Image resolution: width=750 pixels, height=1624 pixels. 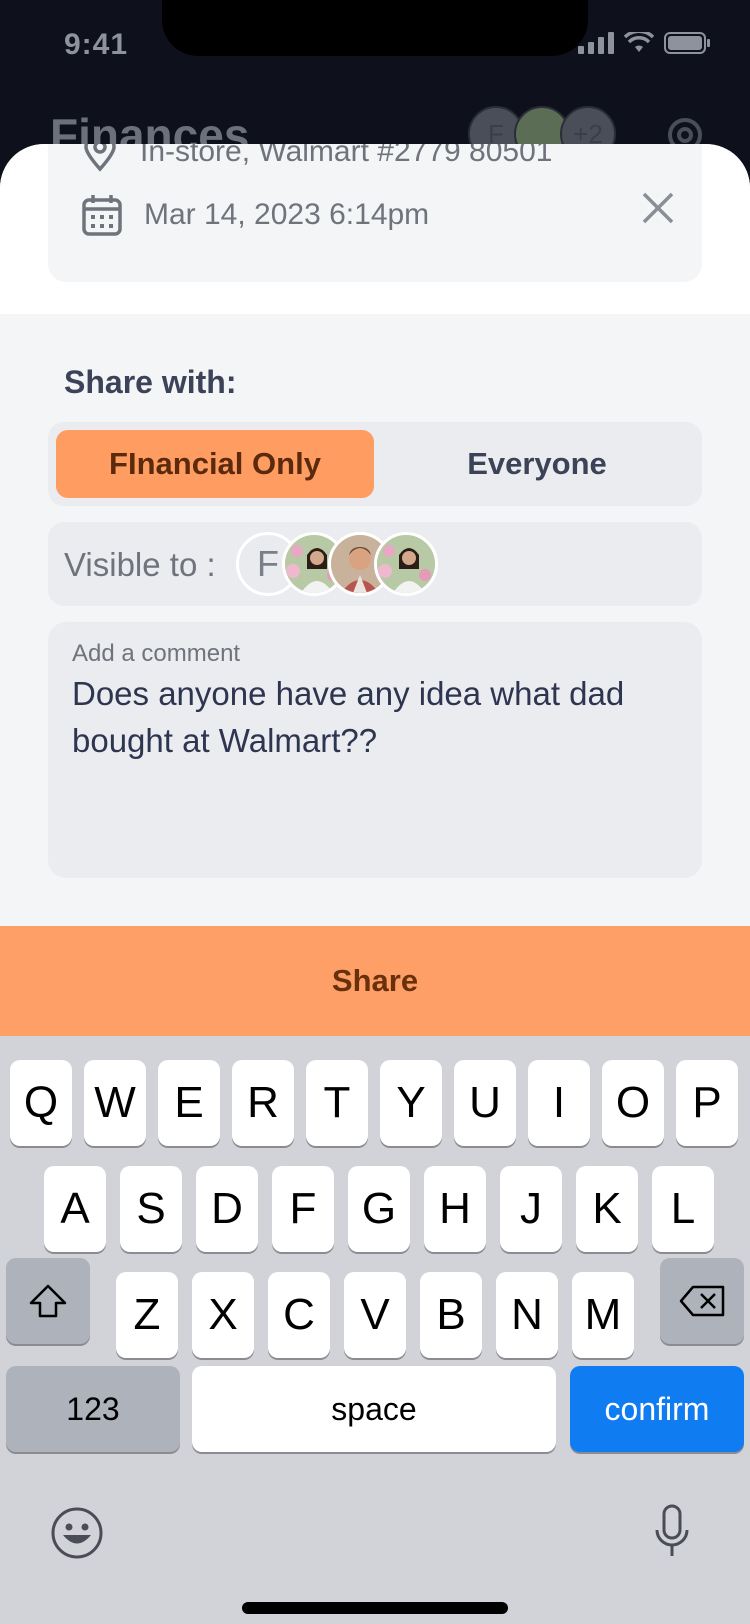 I want to click on home-indicator, so click(x=375, y=1608).